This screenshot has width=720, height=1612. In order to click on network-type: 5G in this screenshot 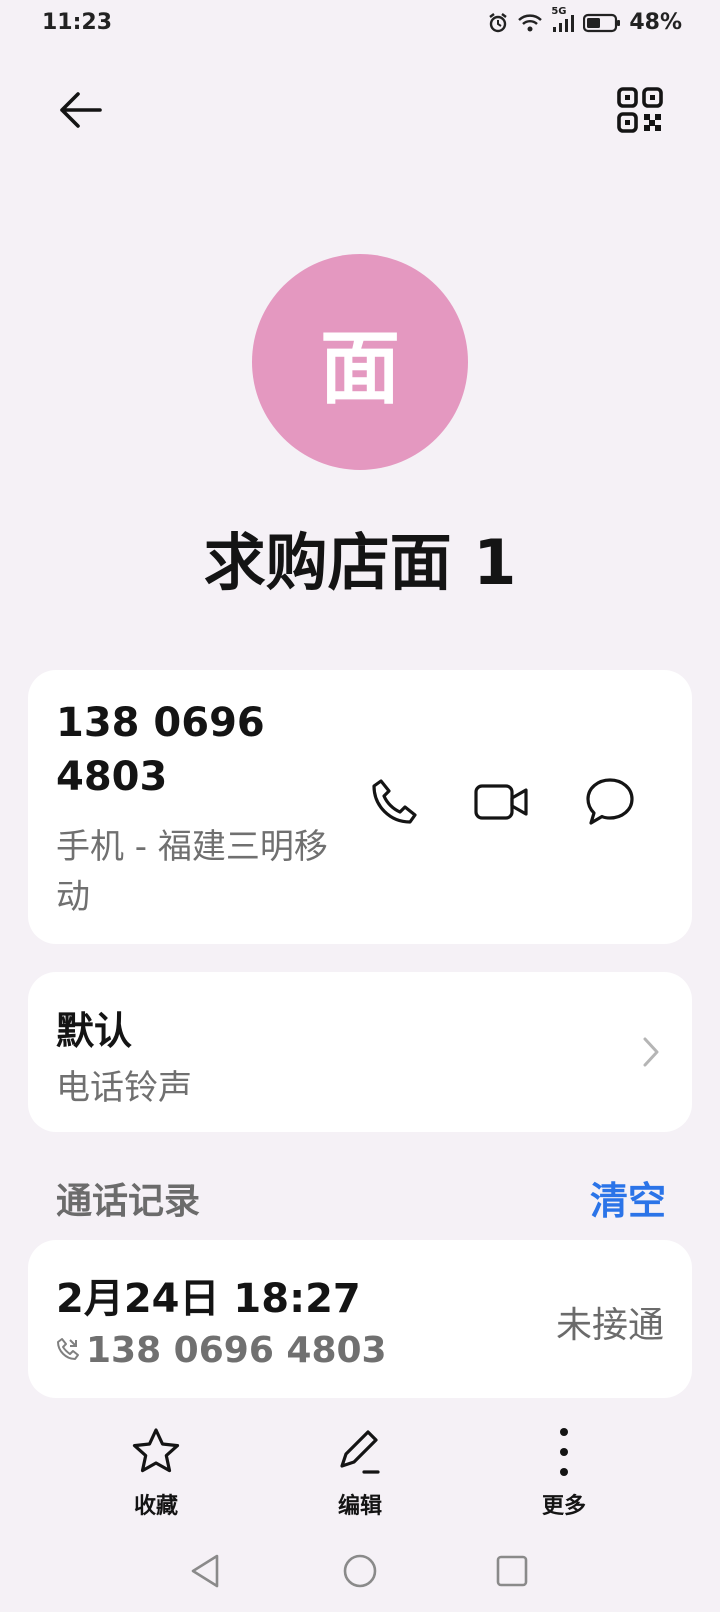, I will do `click(559, 11)`.